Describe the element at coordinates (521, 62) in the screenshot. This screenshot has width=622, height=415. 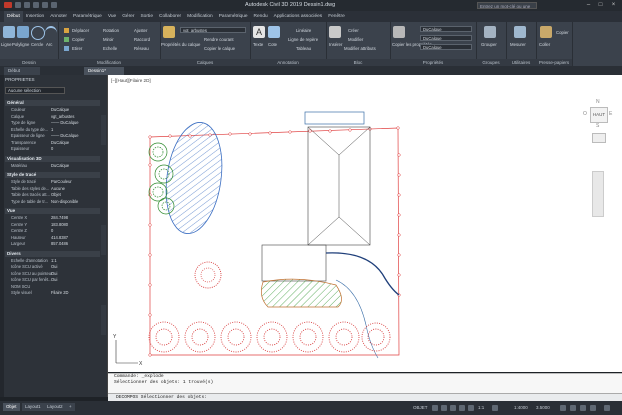
I see `panel-label: Utilitaires` at that location.